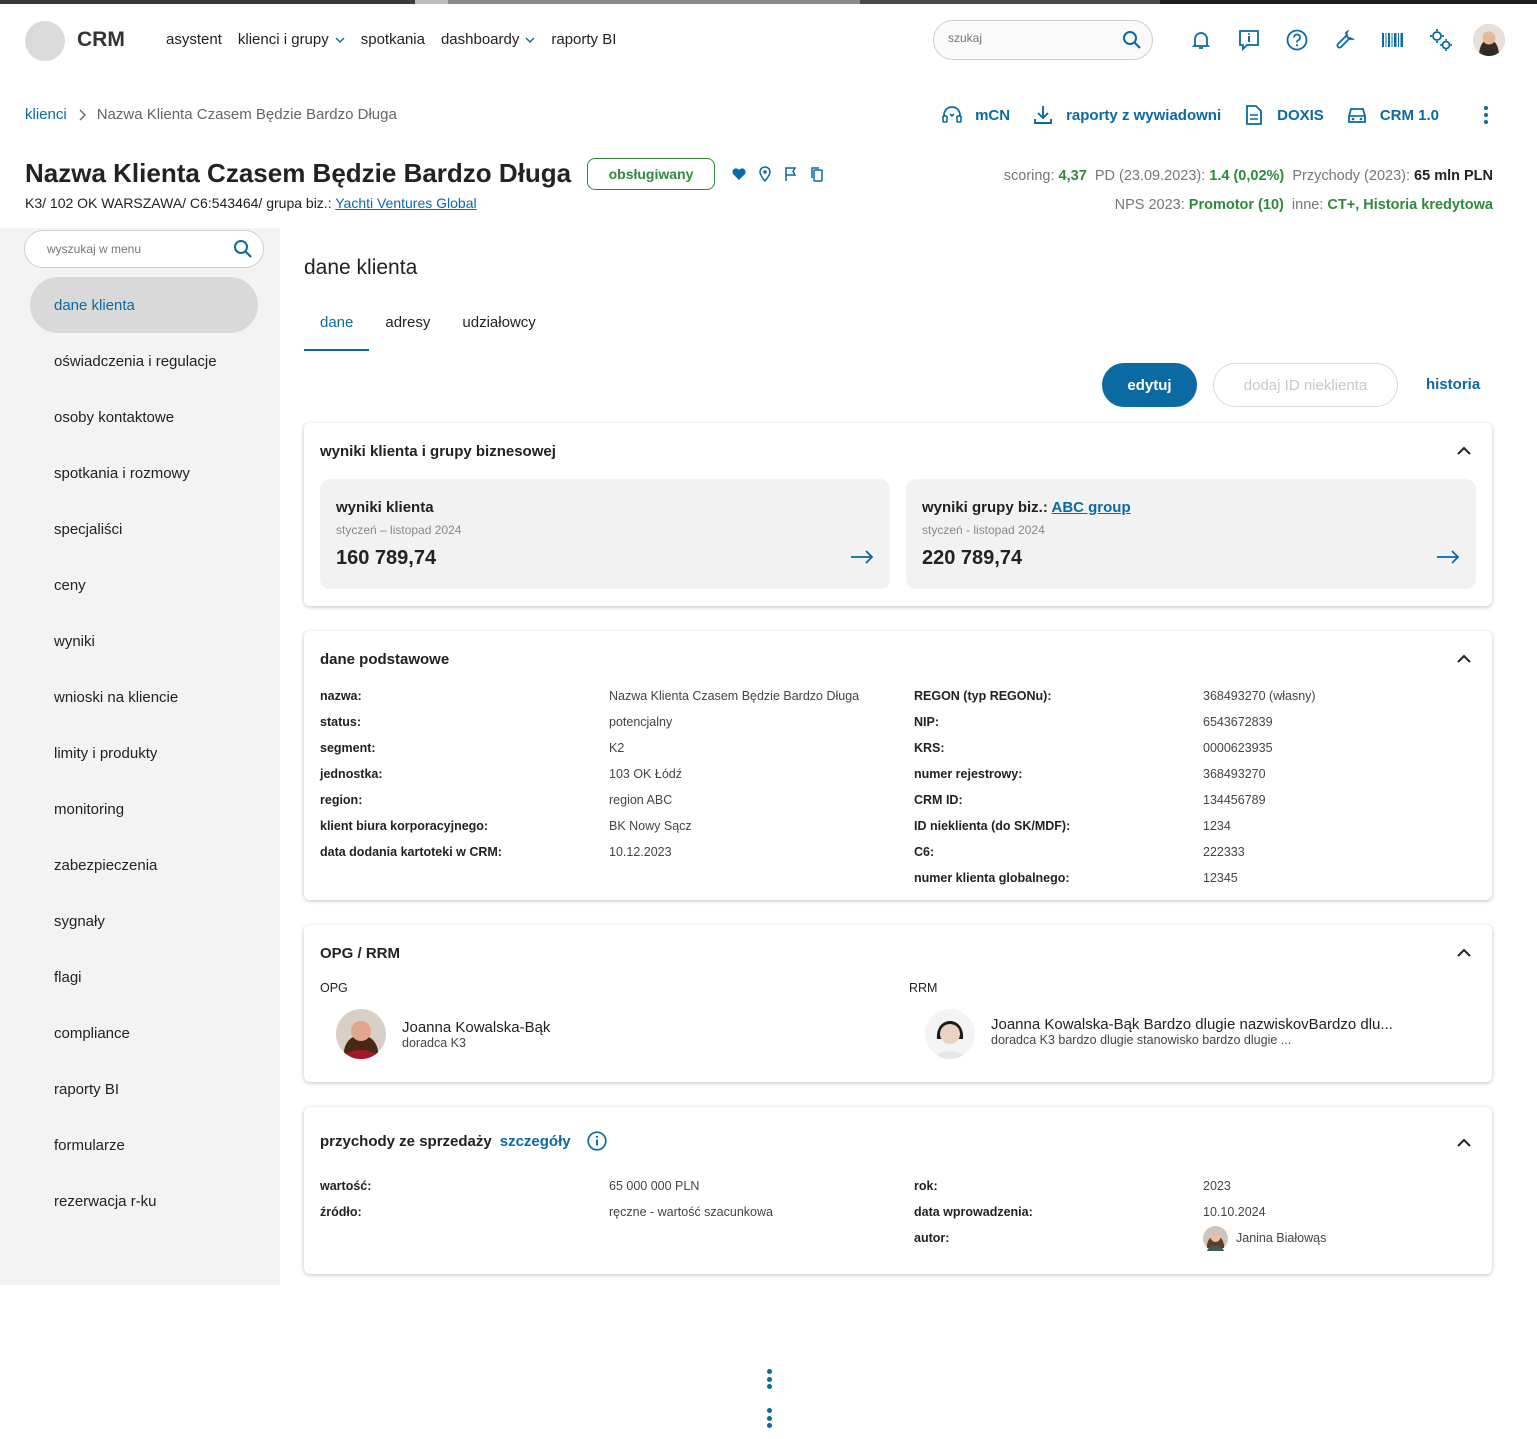 Image resolution: width=1537 pixels, height=1439 pixels. I want to click on info-message-icon, so click(1249, 40).